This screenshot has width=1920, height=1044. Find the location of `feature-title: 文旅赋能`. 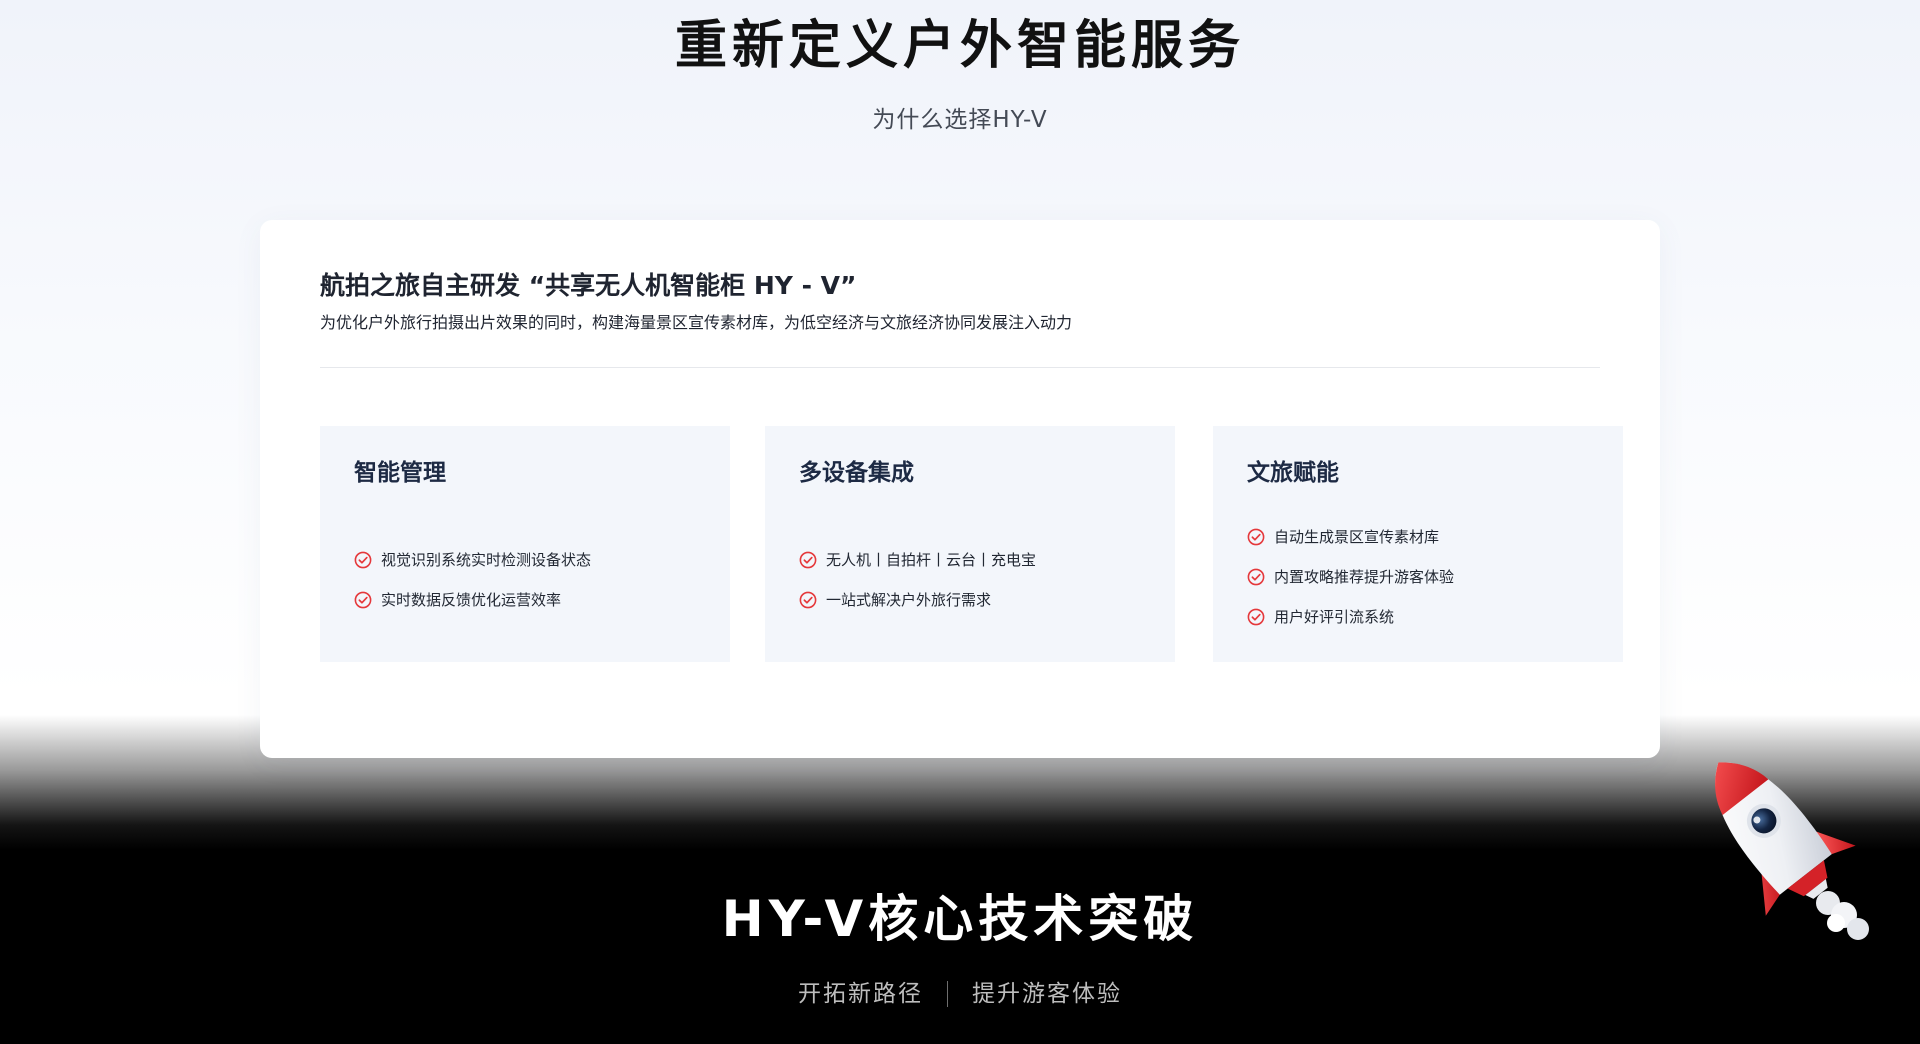

feature-title: 文旅赋能 is located at coordinates (1293, 473).